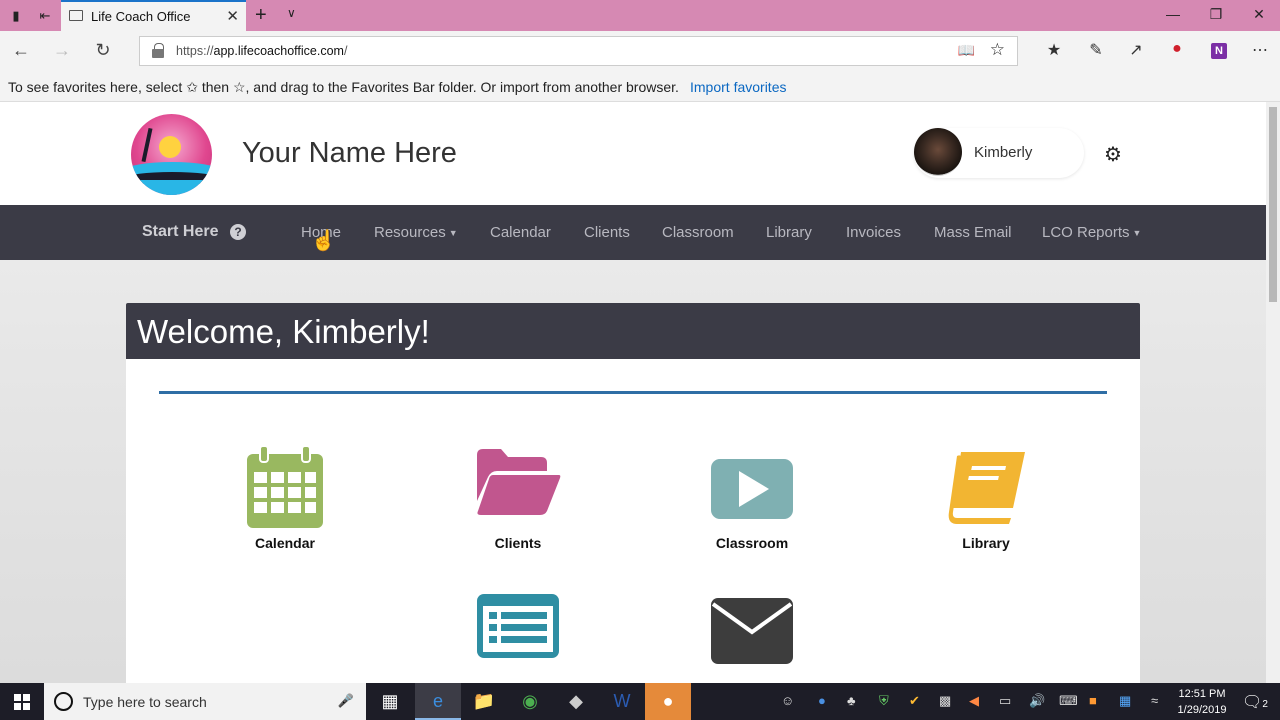 This screenshot has width=1280, height=720. I want to click on nav-calendar: Calendar, so click(520, 232).